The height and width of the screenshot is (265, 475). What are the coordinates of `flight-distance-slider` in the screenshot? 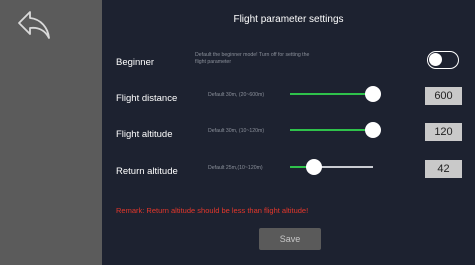 It's located at (335, 94).